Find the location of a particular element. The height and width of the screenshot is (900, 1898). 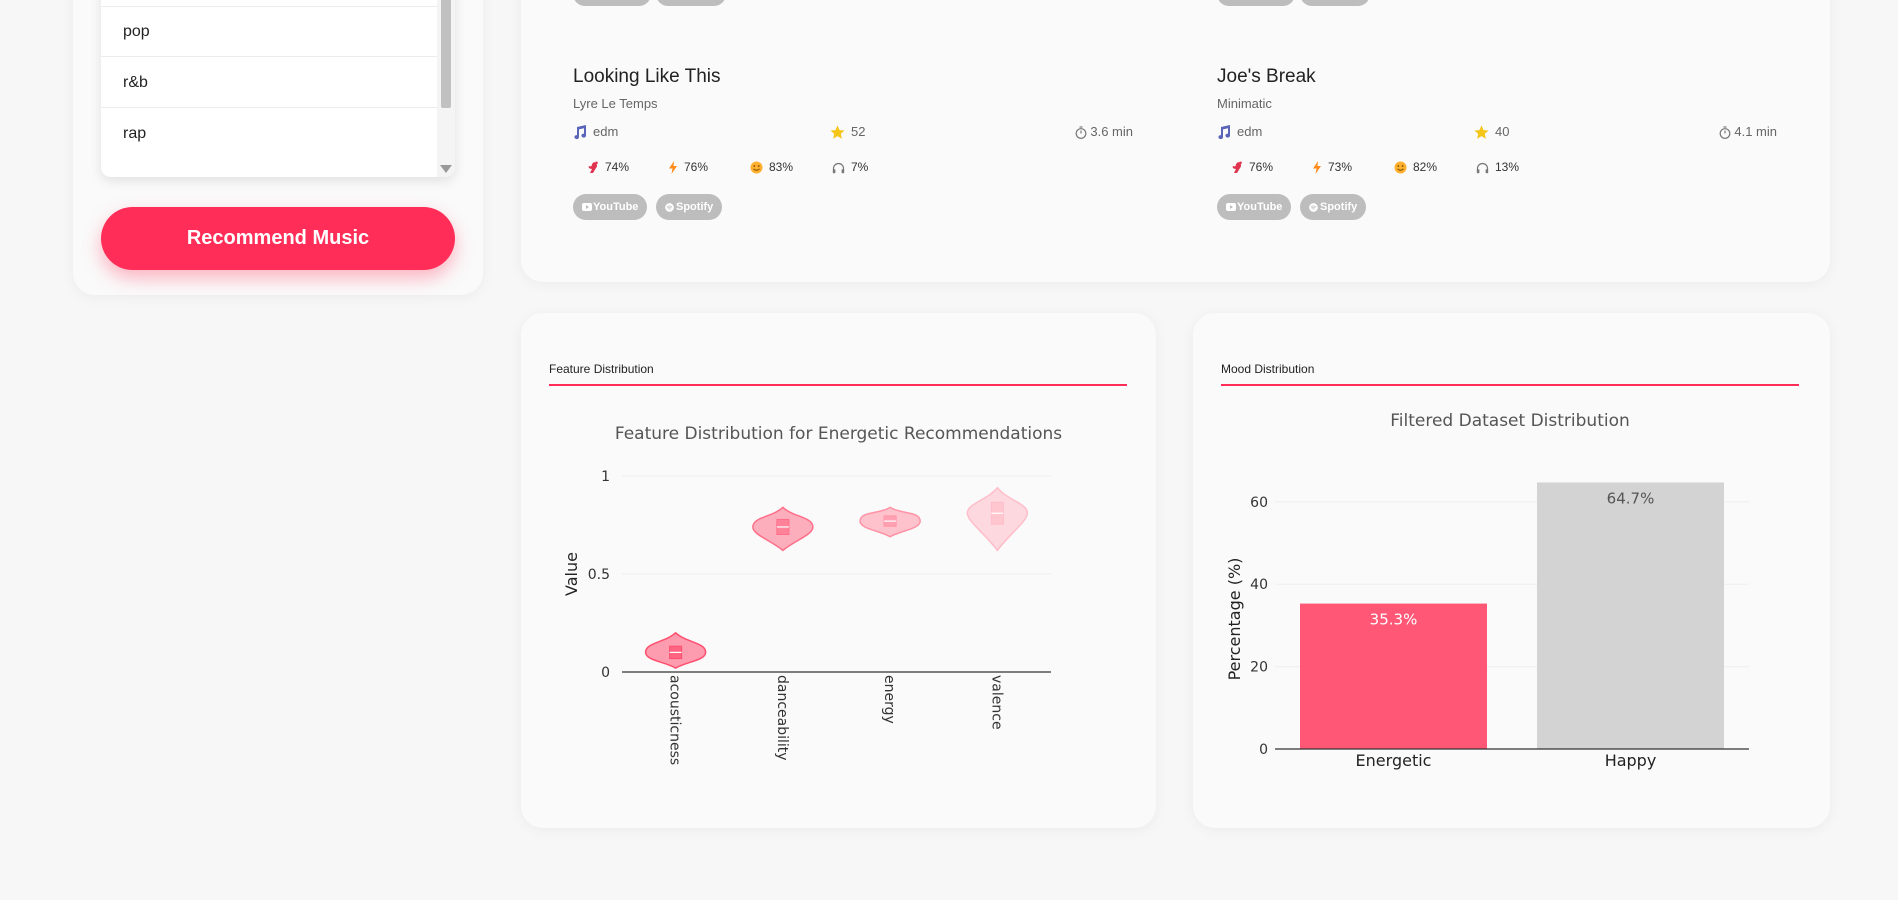

song-artist: Lyre Le Temps is located at coordinates (615, 103).